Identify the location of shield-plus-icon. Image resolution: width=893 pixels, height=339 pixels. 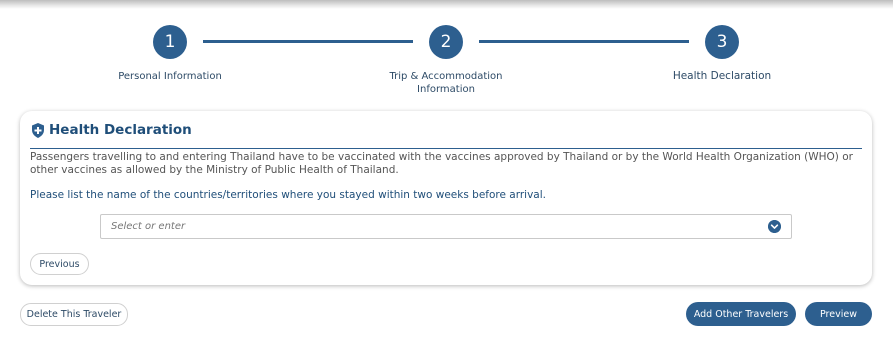
(38, 130).